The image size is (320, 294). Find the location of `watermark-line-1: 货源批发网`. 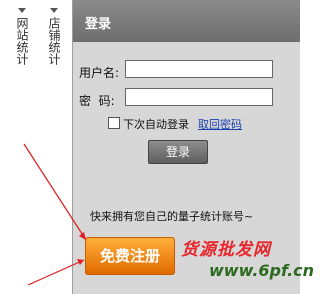

watermark-line-1: 货源批发网 is located at coordinates (226, 250).